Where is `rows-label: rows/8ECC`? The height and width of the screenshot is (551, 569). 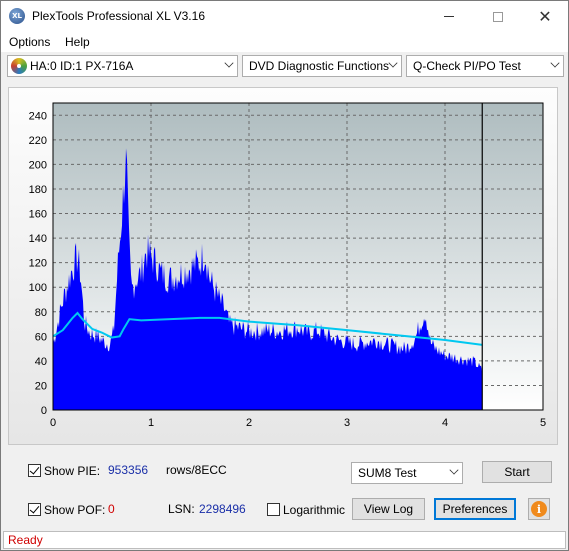 rows-label: rows/8ECC is located at coordinates (196, 470).